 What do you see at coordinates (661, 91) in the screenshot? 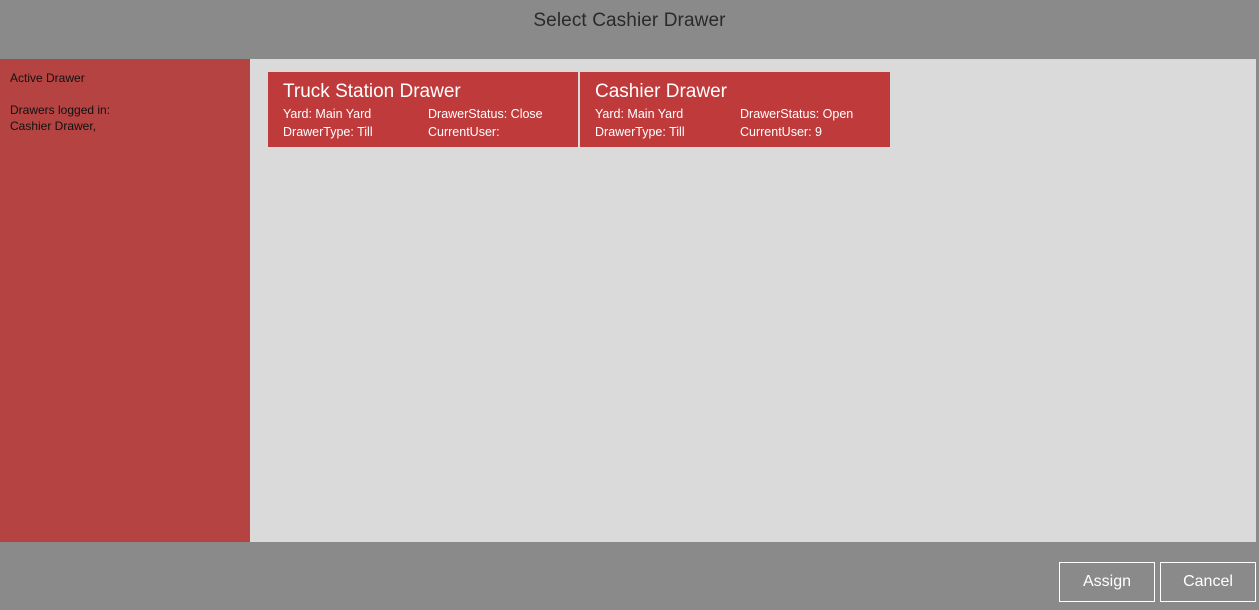
I see `drawer-name: Cashier Drawer` at bounding box center [661, 91].